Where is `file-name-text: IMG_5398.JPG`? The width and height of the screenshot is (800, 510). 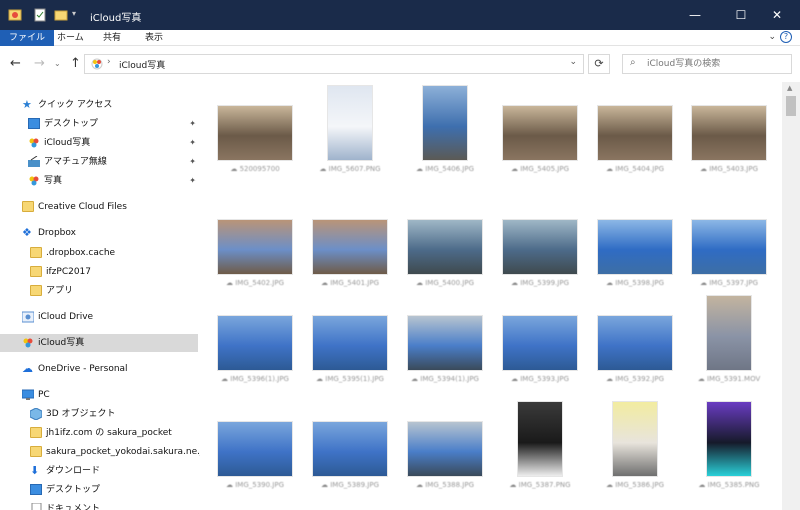 file-name-text: IMG_5398.JPG is located at coordinates (639, 283).